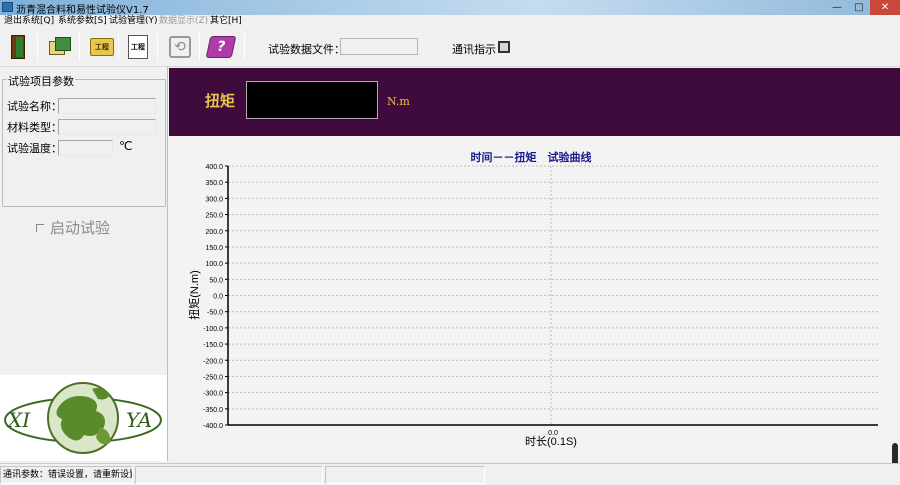  Describe the element at coordinates (215, 313) in the screenshot. I see `y-tick-label: -50.0` at that location.